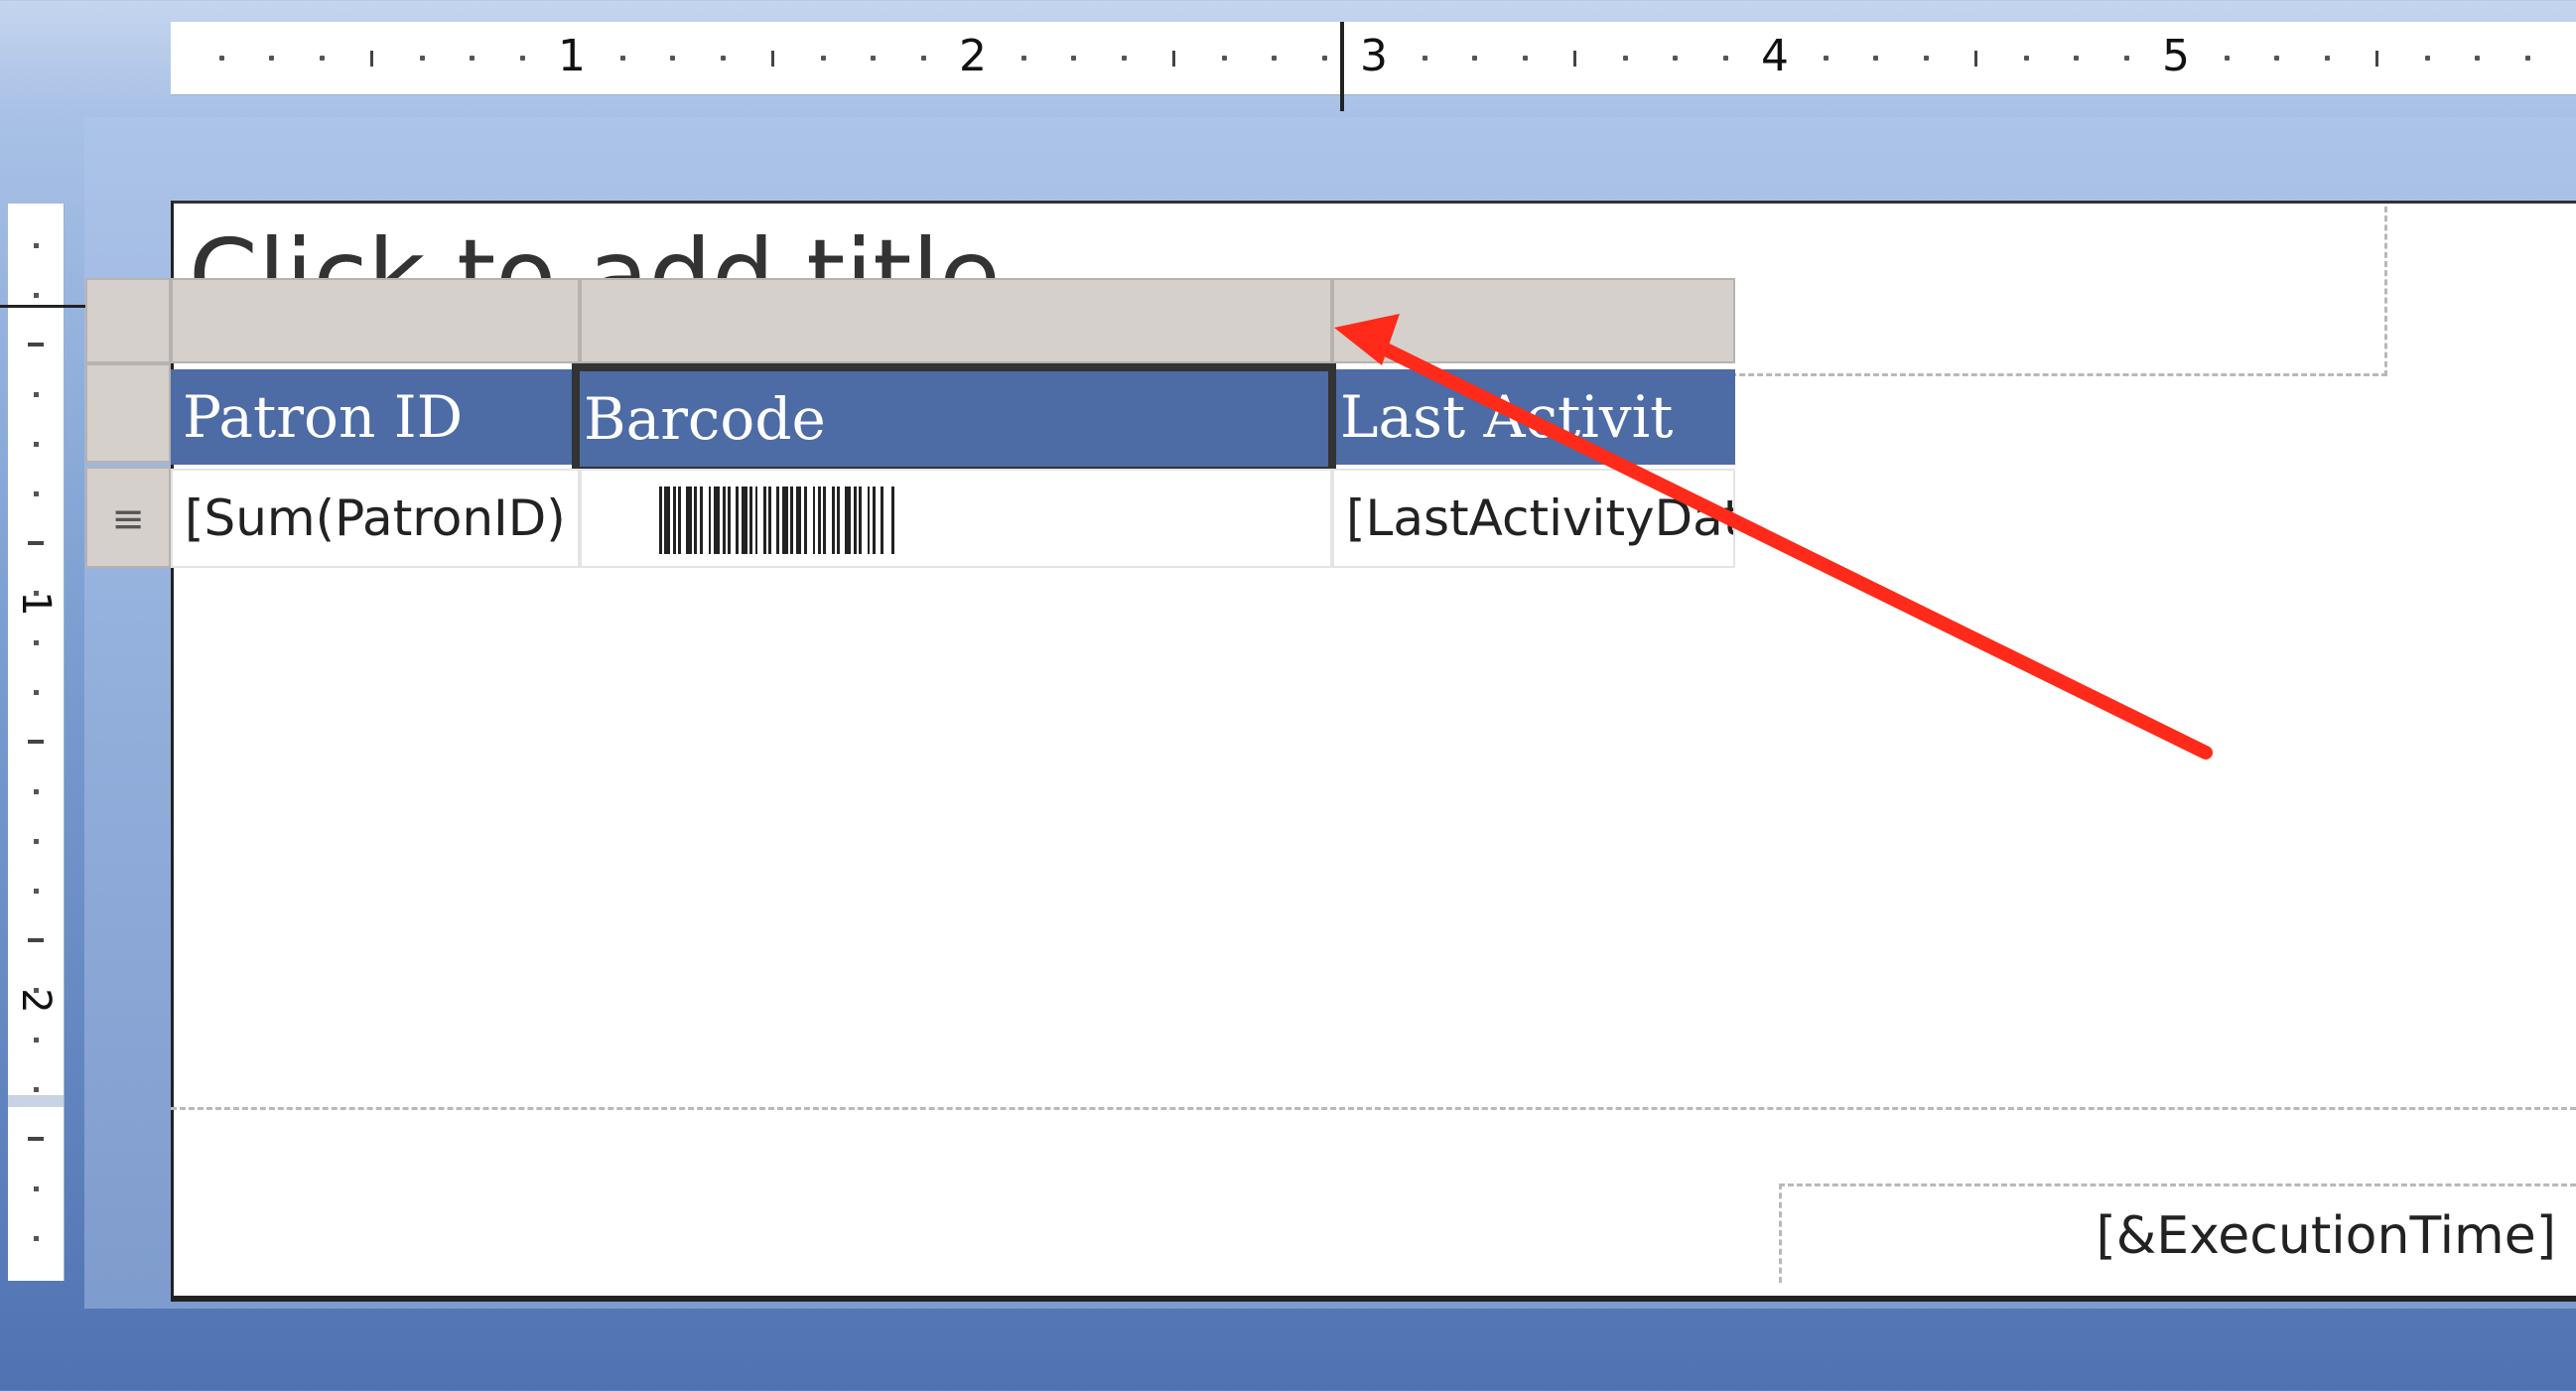 The image size is (2576, 1391). What do you see at coordinates (128, 320) in the screenshot?
I see `table-corner-handle` at bounding box center [128, 320].